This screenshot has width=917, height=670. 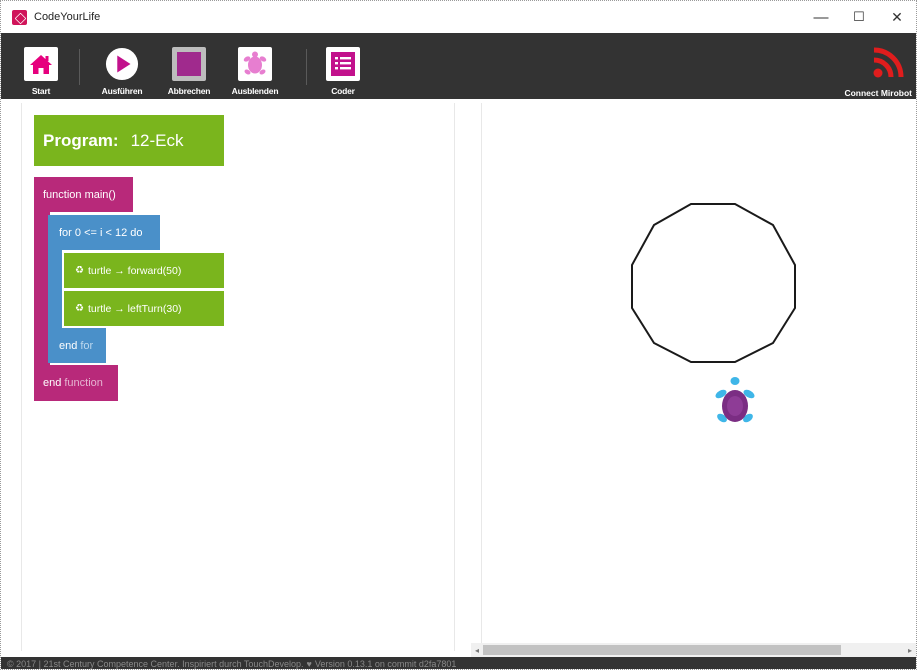 What do you see at coordinates (343, 64) in the screenshot?
I see `list-icon` at bounding box center [343, 64].